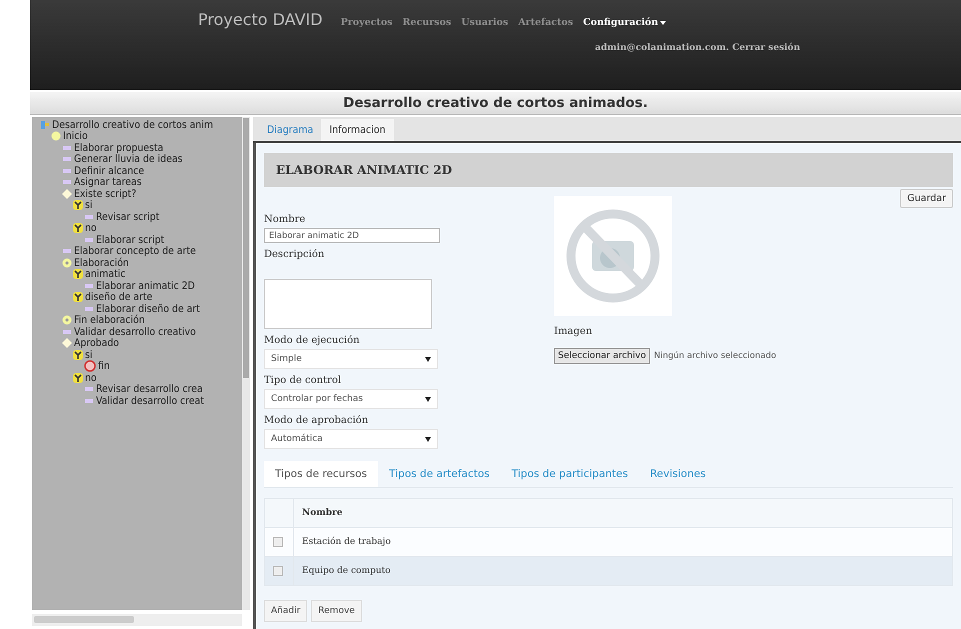  I want to click on tree-item: fin, so click(104, 366).